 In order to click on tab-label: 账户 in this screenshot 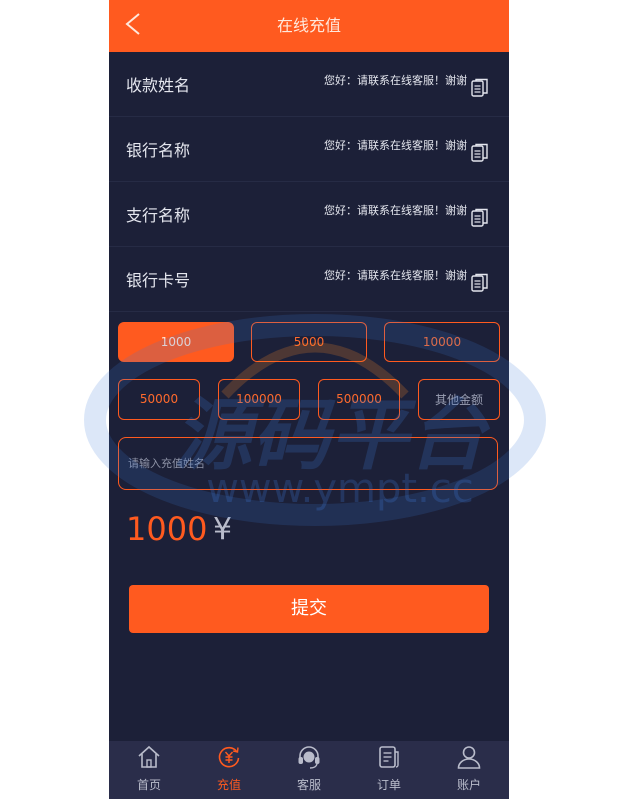, I will do `click(468, 785)`.